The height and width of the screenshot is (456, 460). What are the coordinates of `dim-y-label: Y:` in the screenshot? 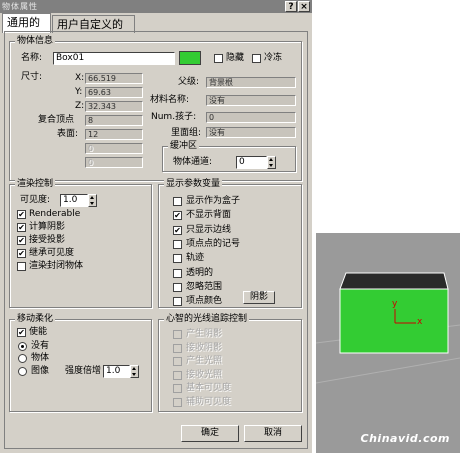 It's located at (79, 92).